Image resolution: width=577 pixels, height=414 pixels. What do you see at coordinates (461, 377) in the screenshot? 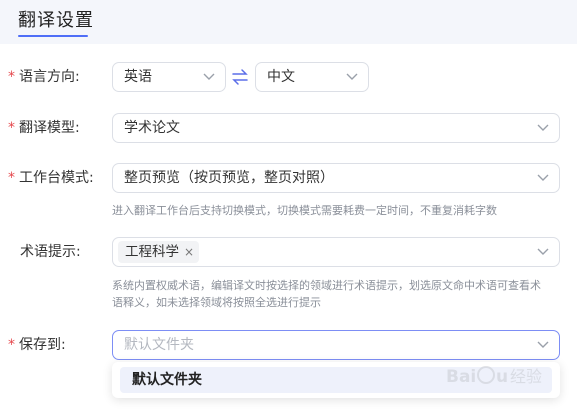
I see `svg-text: Bai` at bounding box center [461, 377].